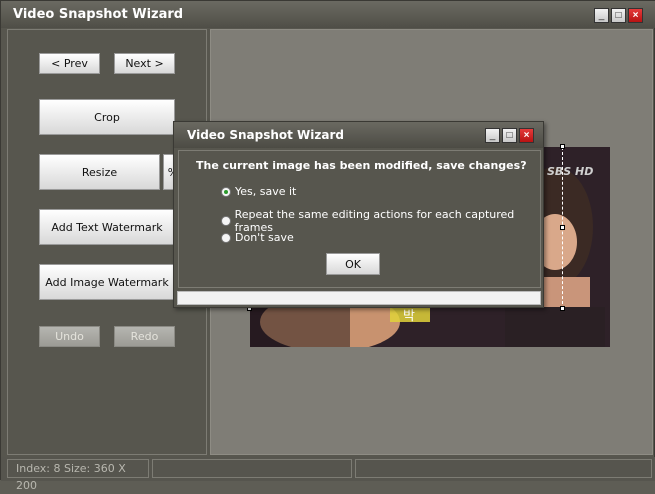 The height and width of the screenshot is (494, 655). I want to click on option-dont-save: Don't save, so click(257, 237).